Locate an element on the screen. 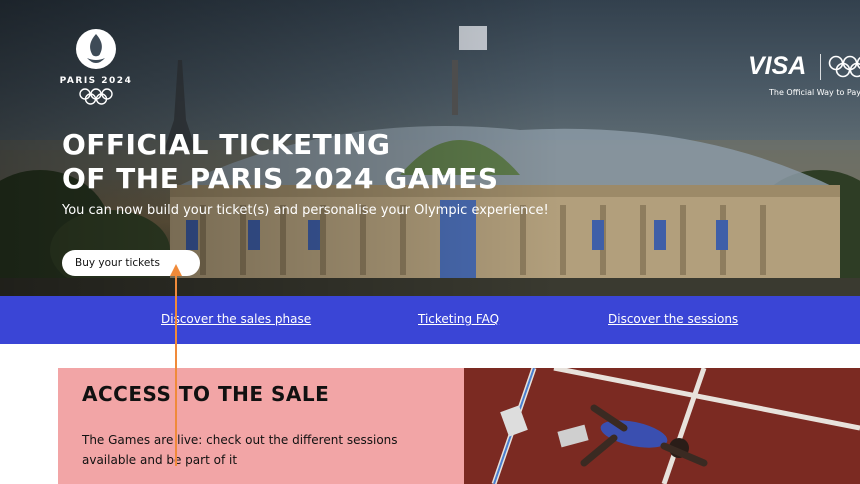  paris-2024-flame-icon is located at coordinates (96, 49).